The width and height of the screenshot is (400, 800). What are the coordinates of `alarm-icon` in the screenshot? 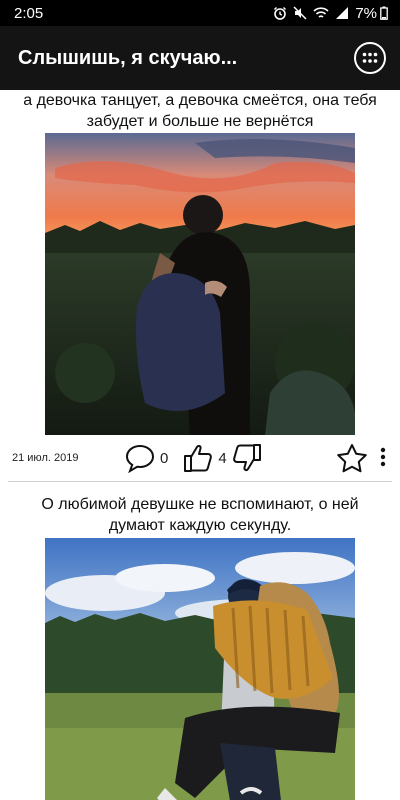 It's located at (280, 13).